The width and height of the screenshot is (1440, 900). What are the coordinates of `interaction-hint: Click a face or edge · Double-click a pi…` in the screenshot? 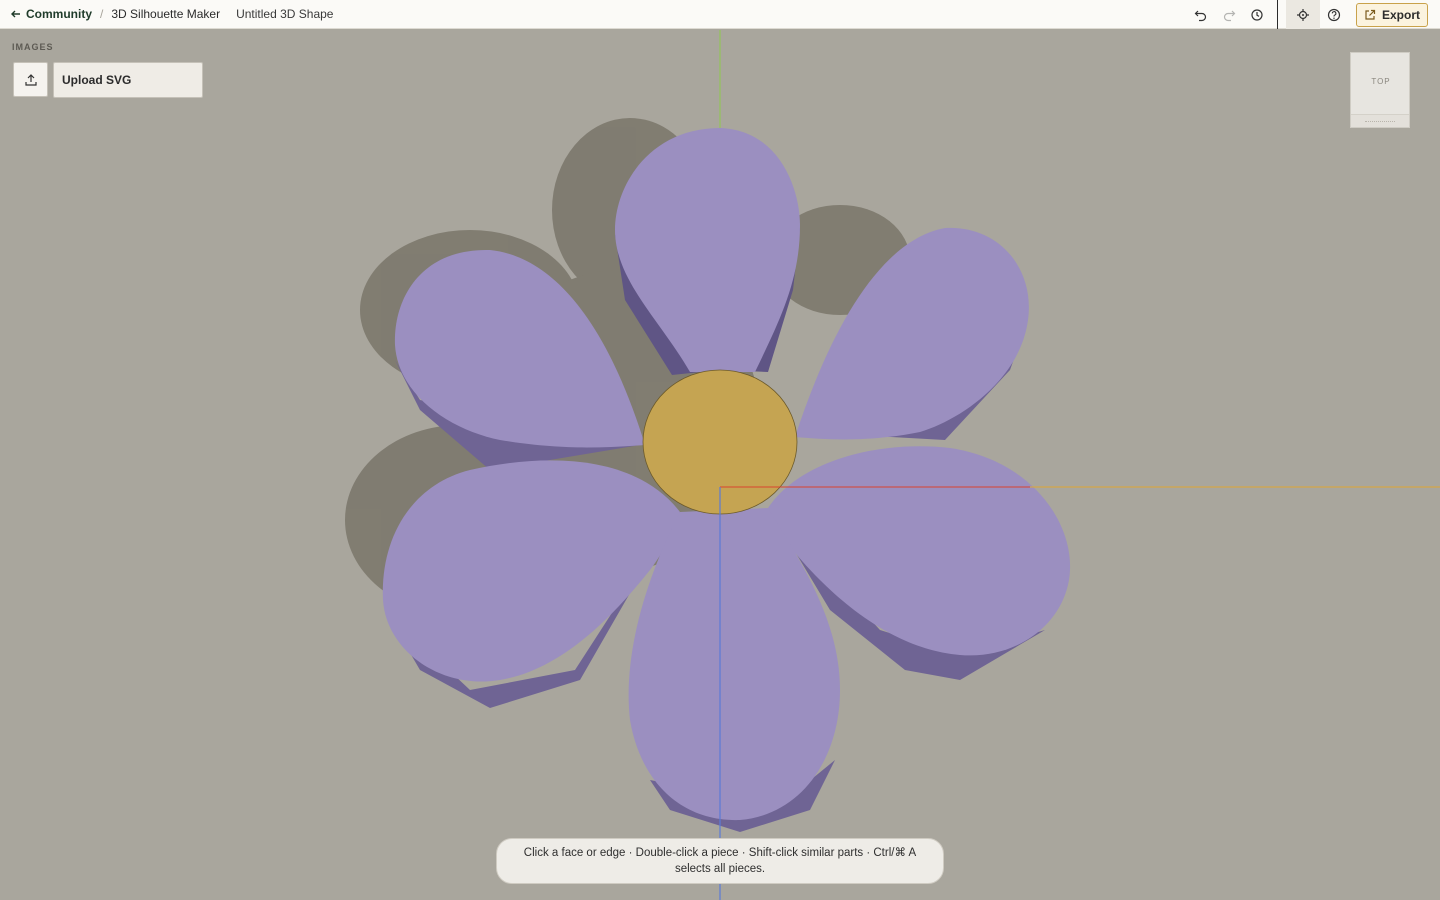 It's located at (720, 861).